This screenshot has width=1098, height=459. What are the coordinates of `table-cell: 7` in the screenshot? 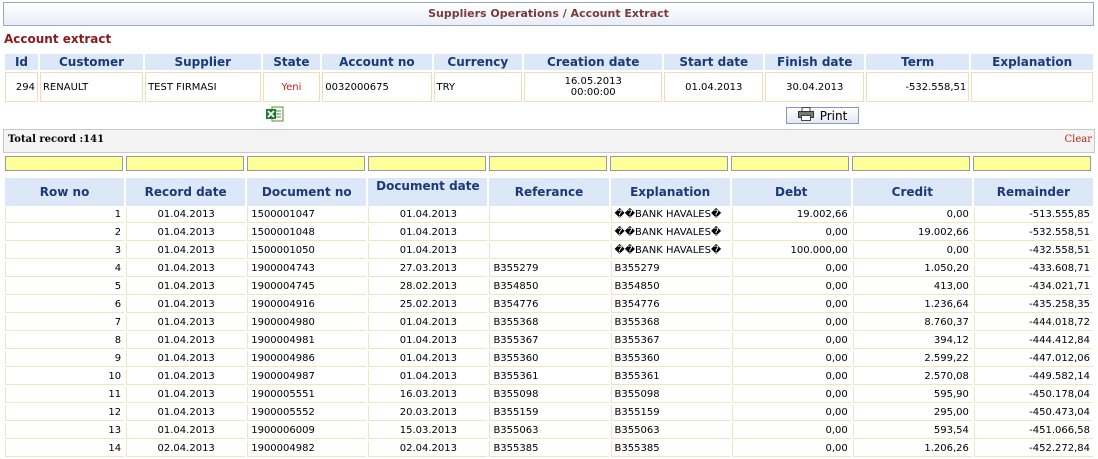 It's located at (65, 323).